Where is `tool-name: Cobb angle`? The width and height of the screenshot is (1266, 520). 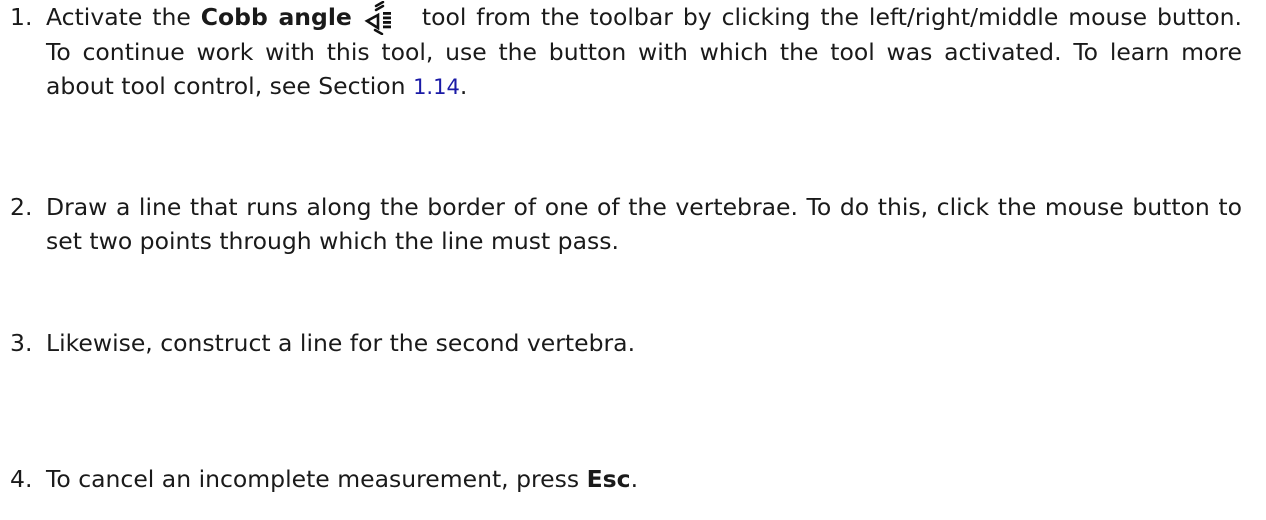 tool-name: Cobb angle is located at coordinates (276, 17).